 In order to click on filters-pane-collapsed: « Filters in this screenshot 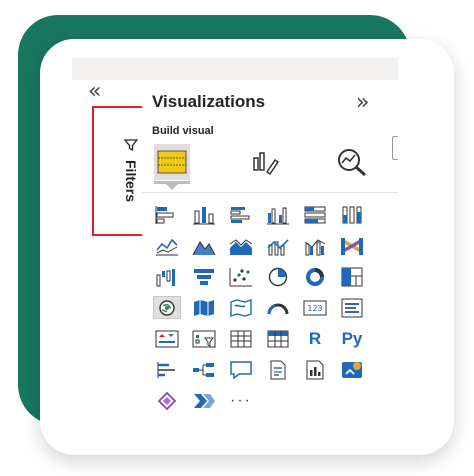, I will do `click(109, 252)`.